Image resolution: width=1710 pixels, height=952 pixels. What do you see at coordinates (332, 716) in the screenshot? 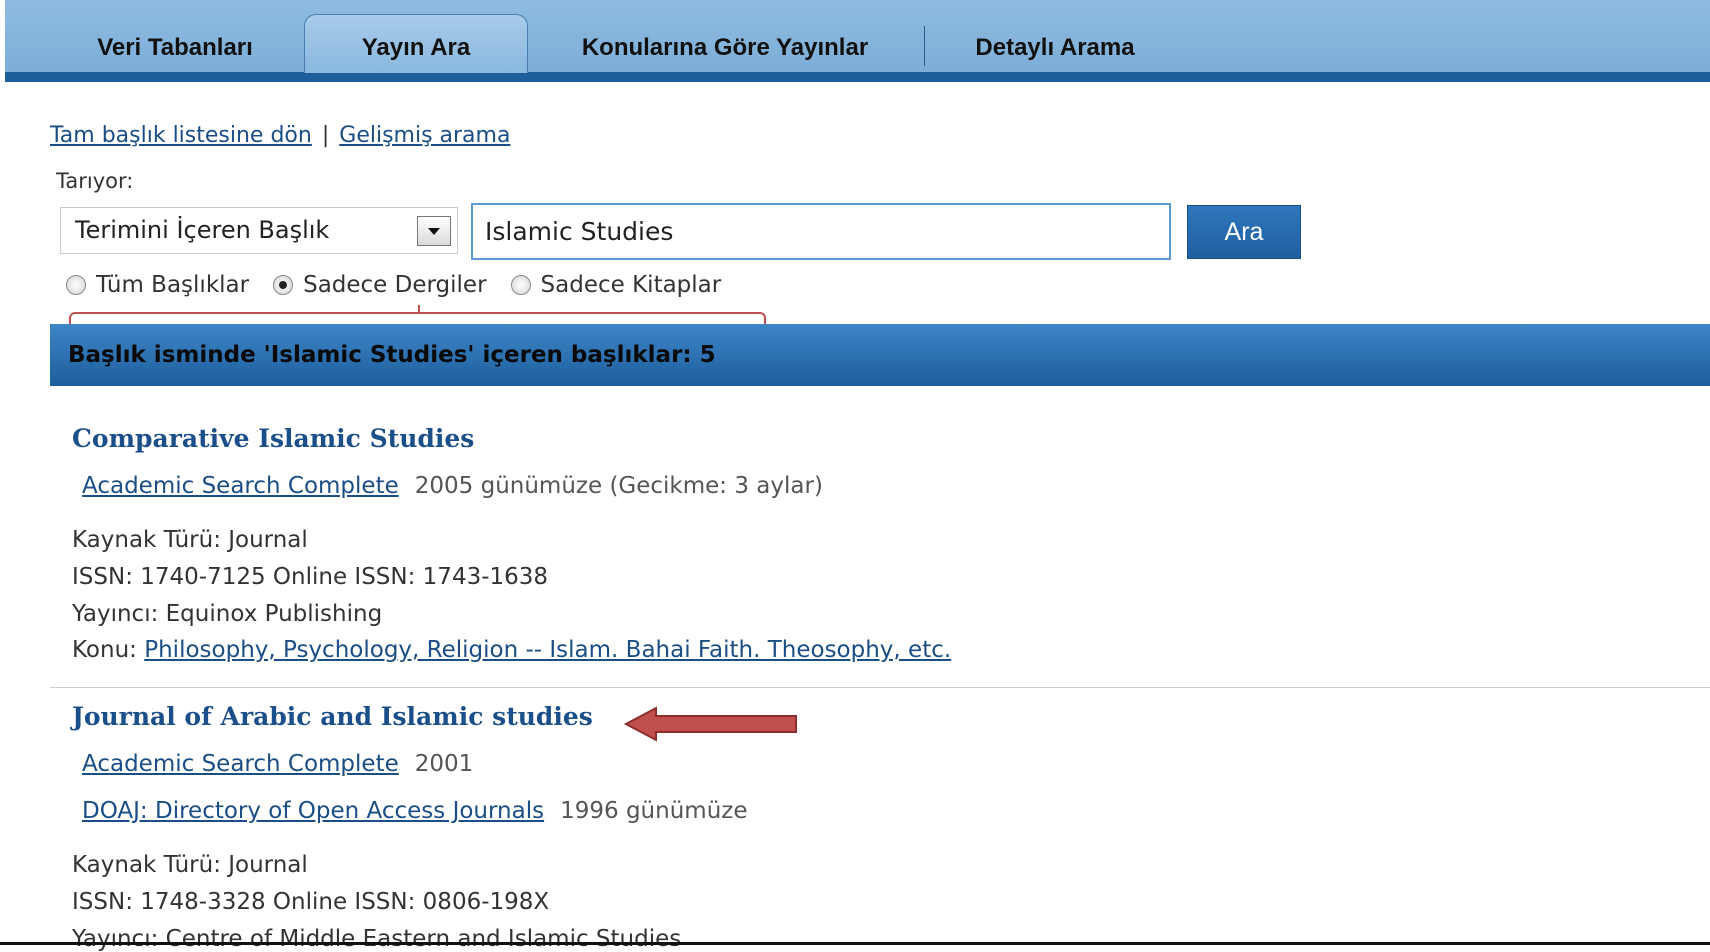
I see `result-title: Journal of Arabic and Islamic studies` at bounding box center [332, 716].